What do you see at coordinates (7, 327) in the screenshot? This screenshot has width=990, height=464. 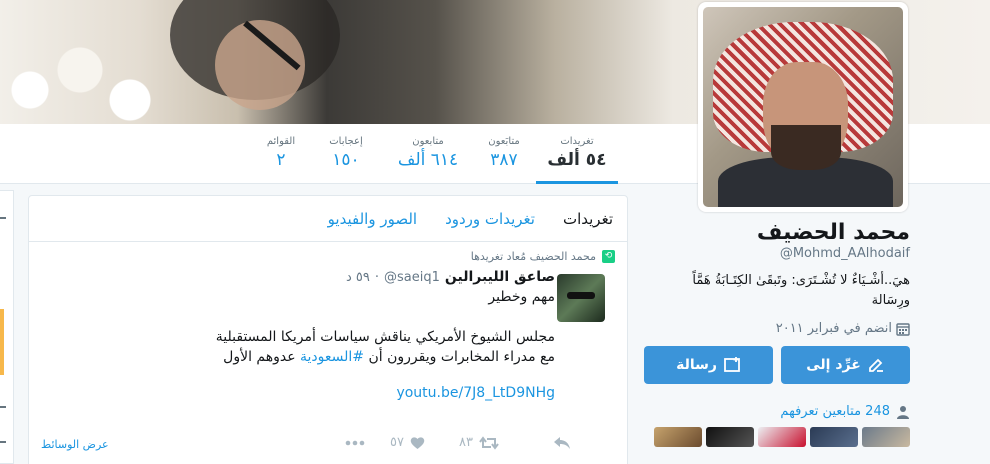 I see `left-sidebar-panel` at bounding box center [7, 327].